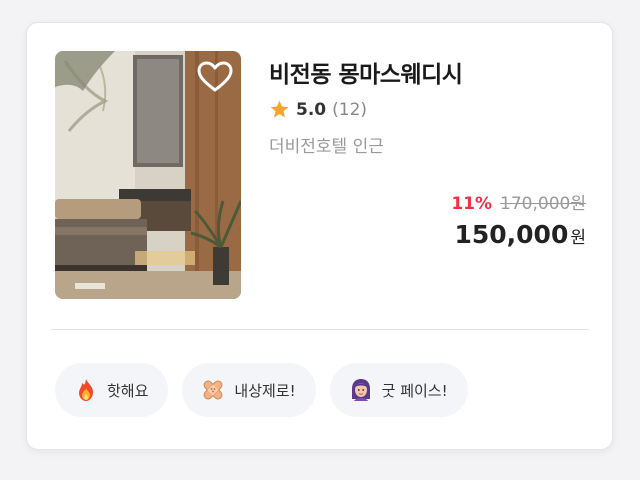 The height and width of the screenshot is (480, 640). What do you see at coordinates (429, 72) in the screenshot?
I see `listing-title: 비전동 몽마스웨디시` at bounding box center [429, 72].